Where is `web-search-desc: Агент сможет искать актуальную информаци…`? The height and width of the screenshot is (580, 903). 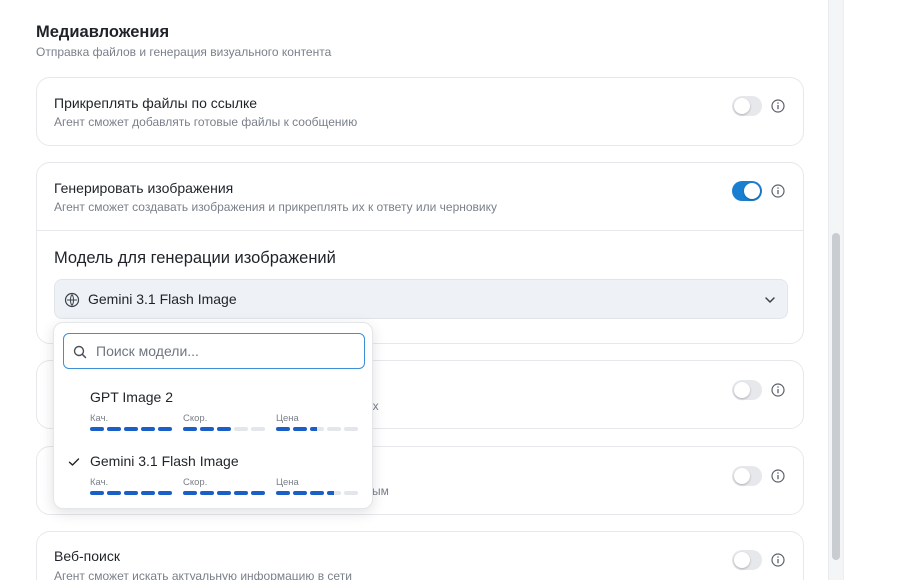
web-search-desc: Агент сможет искать актуальную информаци… is located at coordinates (203, 574).